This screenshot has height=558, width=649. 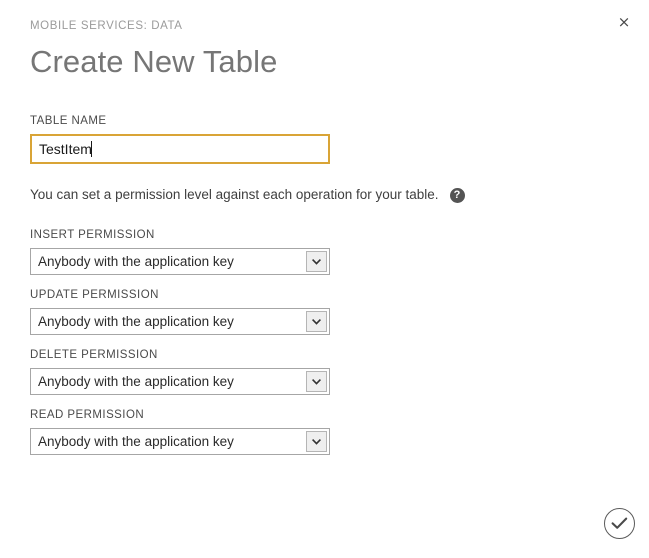 I want to click on insert-permission-value: Anybody with the application key, so click(x=136, y=261).